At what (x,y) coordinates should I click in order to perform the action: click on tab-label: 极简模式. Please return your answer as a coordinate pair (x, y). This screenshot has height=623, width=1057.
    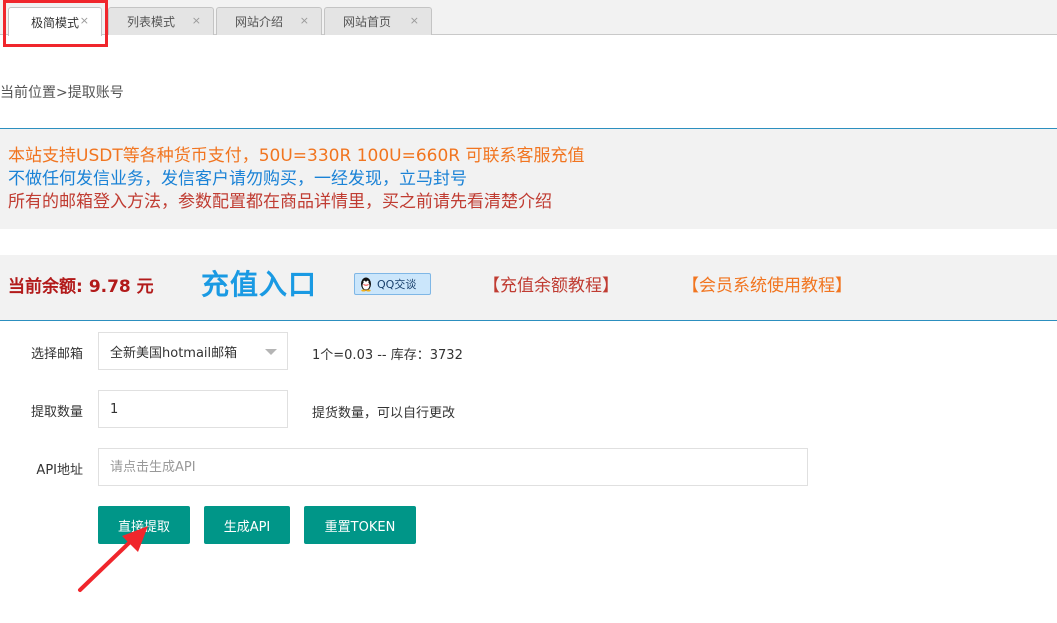
    Looking at the image, I should click on (55, 22).